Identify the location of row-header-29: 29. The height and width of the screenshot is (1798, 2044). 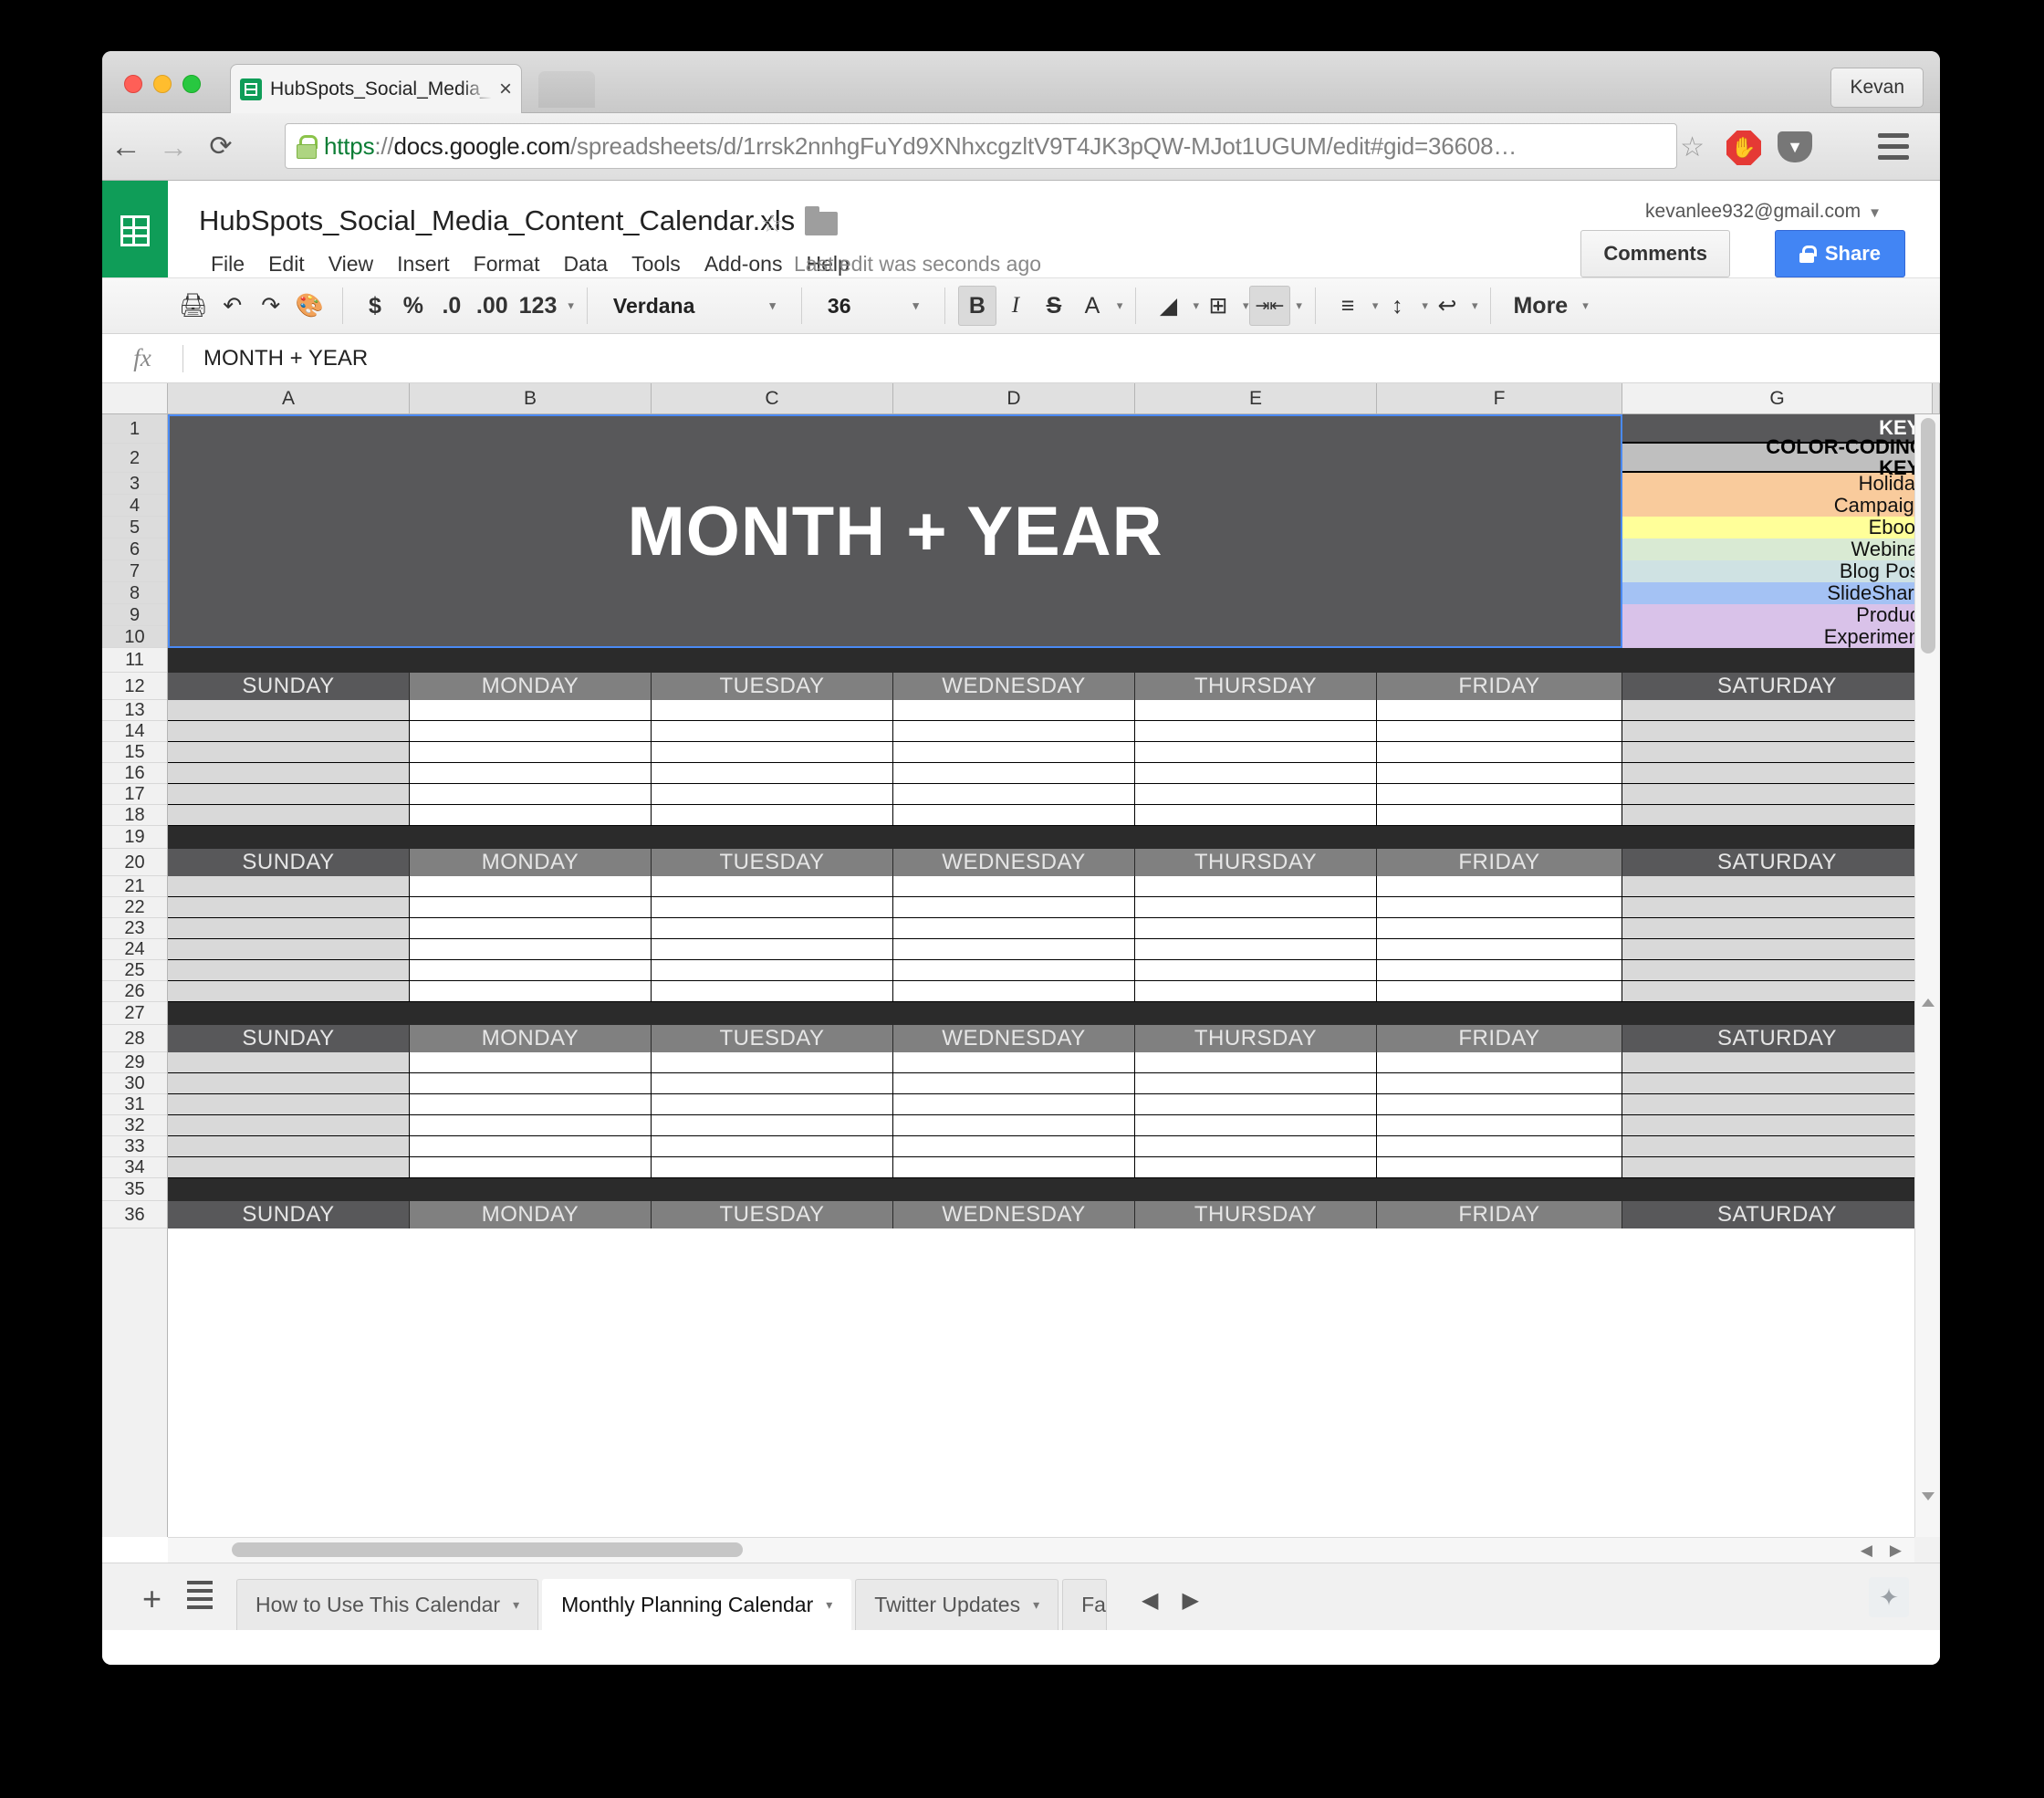
(134, 1062).